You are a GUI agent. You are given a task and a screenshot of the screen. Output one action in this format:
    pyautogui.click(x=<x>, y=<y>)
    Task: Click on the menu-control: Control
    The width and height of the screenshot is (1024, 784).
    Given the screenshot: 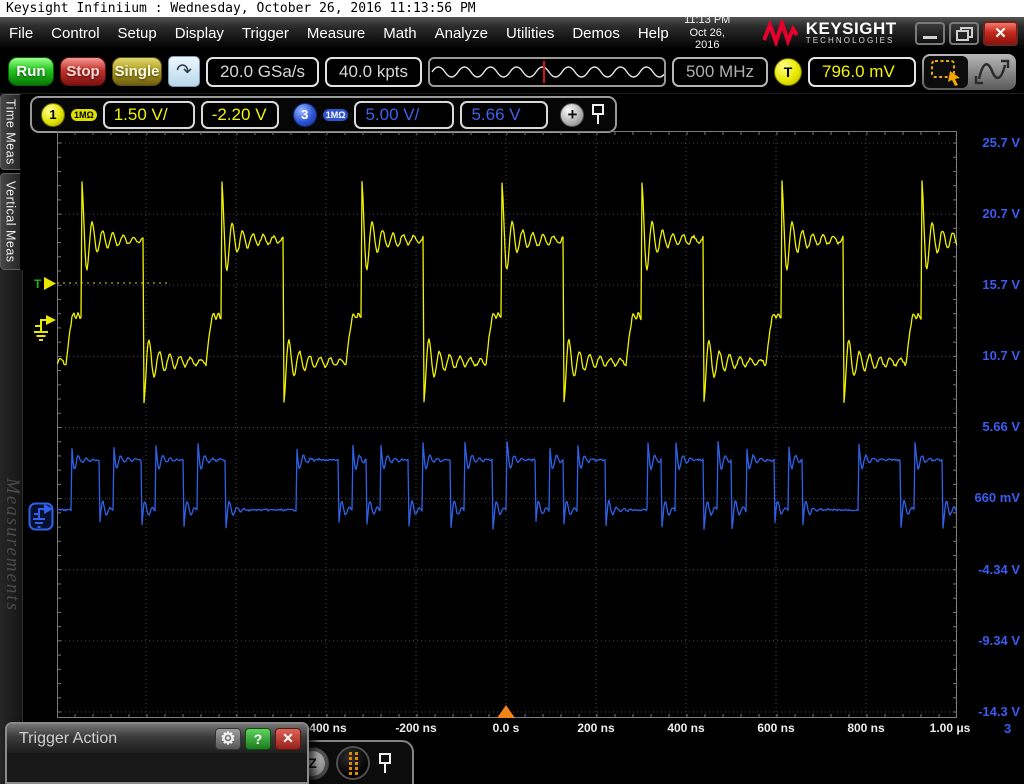 What is the action you would take?
    pyautogui.click(x=75, y=33)
    